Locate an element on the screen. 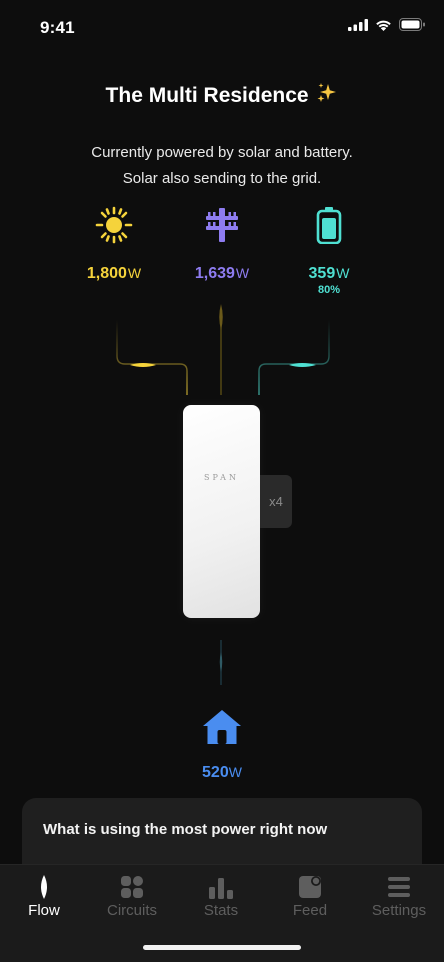 The image size is (444, 962). stats-icon is located at coordinates (221, 887).